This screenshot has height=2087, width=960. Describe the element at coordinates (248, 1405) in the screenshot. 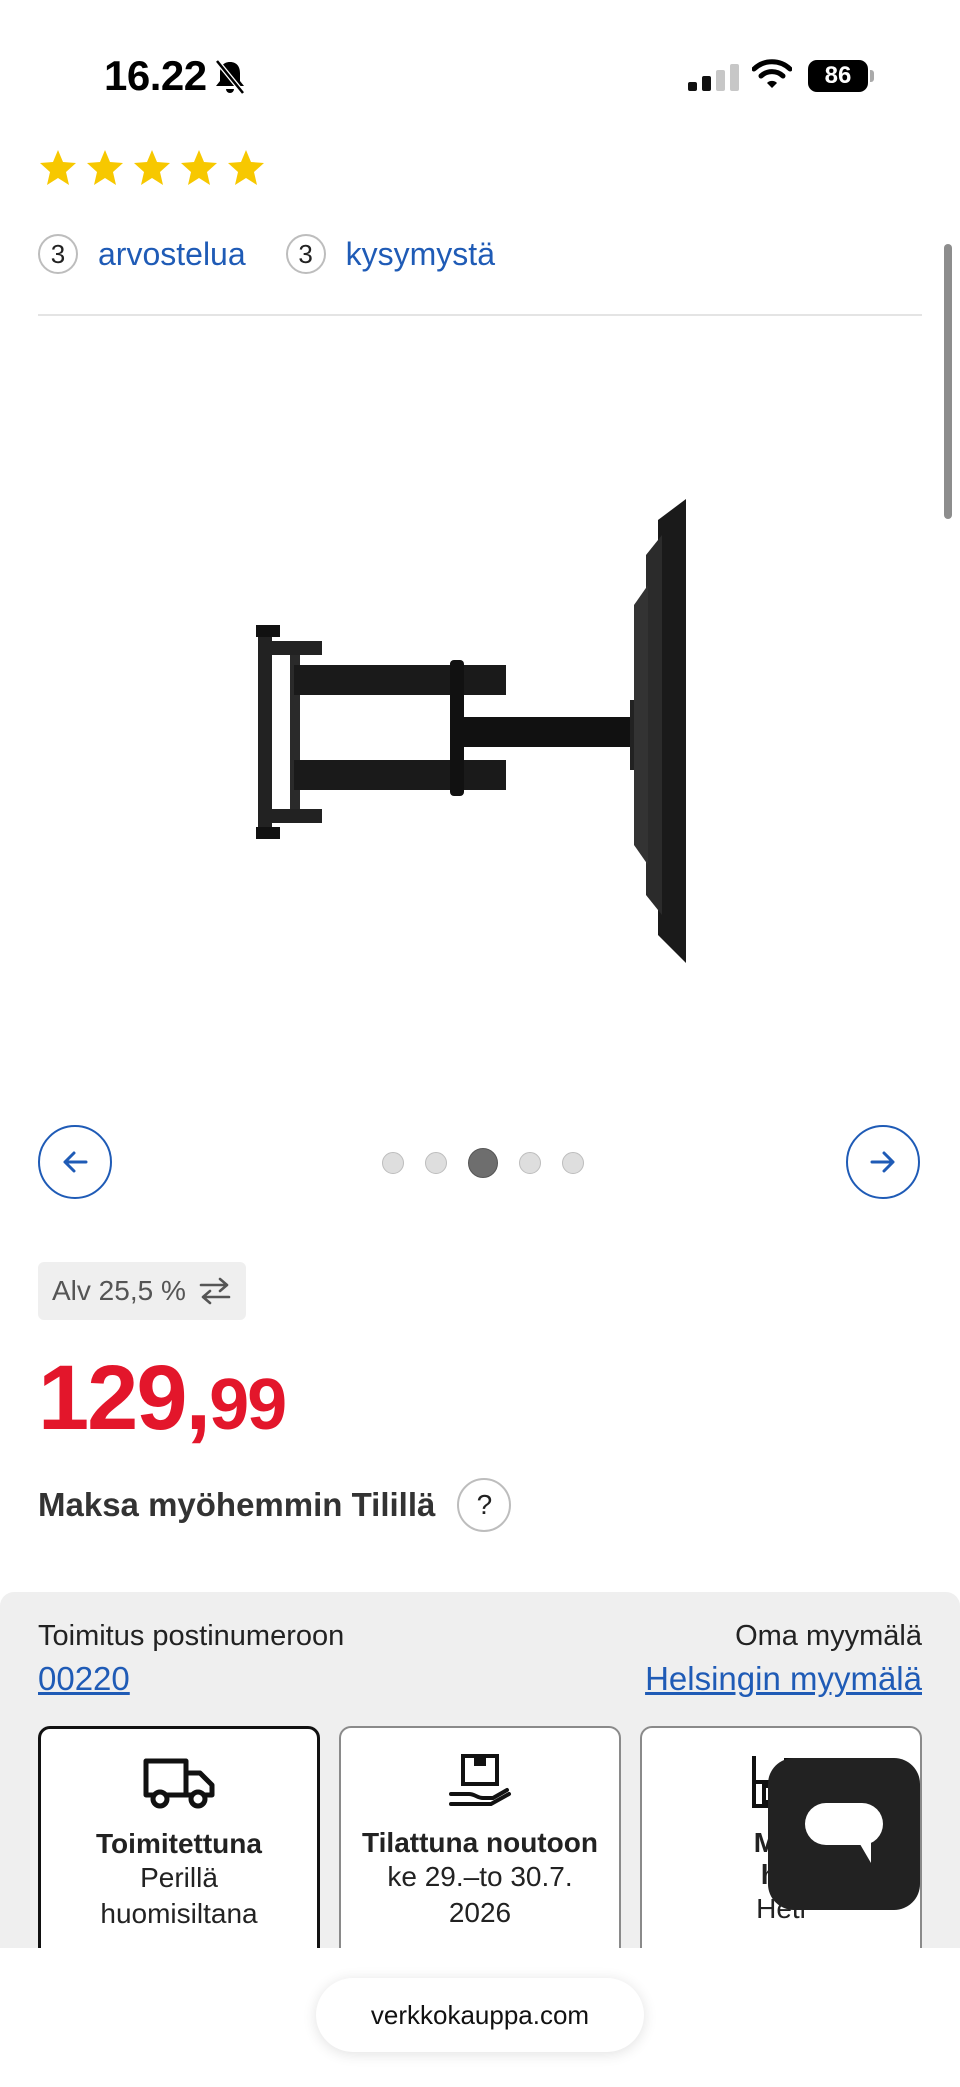

I see `price-decimals: 99` at that location.